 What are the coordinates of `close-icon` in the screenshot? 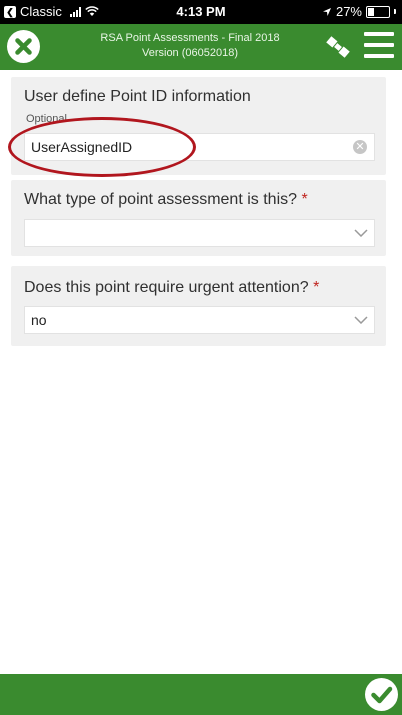 It's located at (23, 46).